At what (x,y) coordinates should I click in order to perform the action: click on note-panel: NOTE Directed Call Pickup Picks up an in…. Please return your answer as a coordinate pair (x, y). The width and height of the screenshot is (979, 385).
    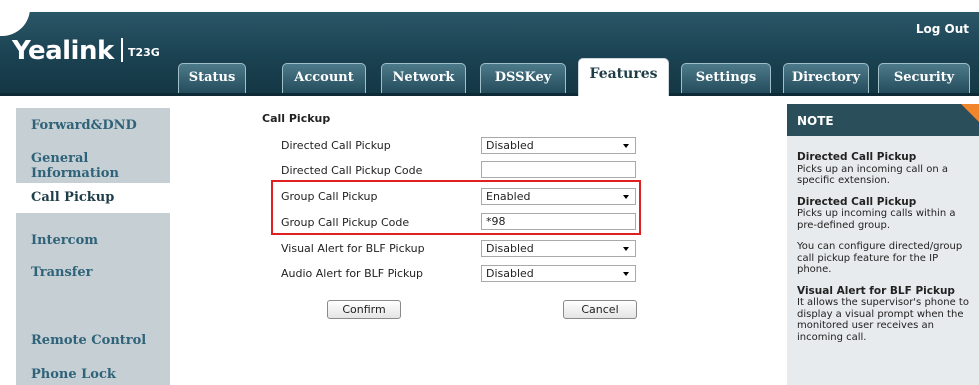
    Looking at the image, I should click on (883, 244).